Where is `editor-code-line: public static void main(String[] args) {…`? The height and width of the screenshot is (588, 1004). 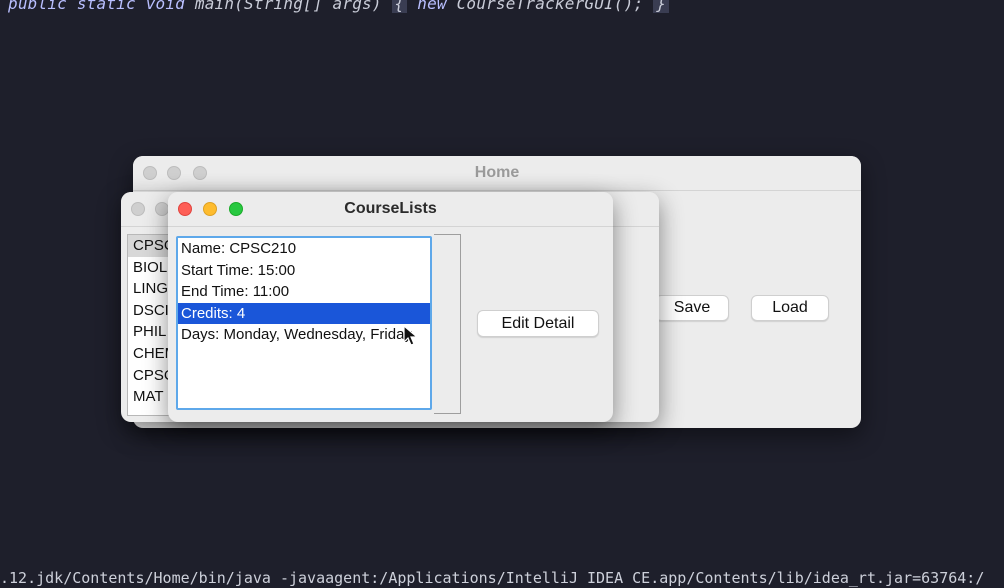 editor-code-line: public static void main(String[] args) {… is located at coordinates (339, 6).